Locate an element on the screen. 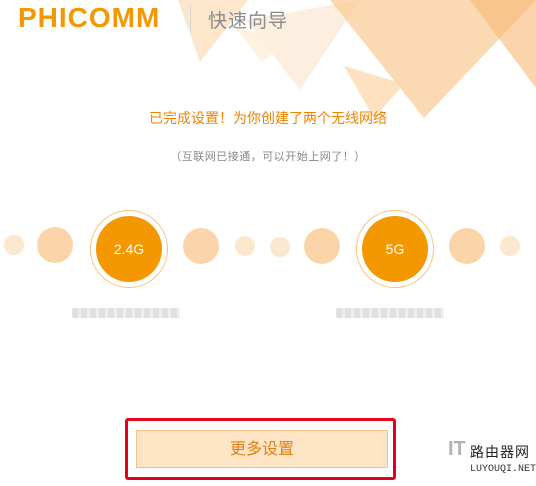 This screenshot has height=486, width=536. band-5g-label: 5G is located at coordinates (395, 249).